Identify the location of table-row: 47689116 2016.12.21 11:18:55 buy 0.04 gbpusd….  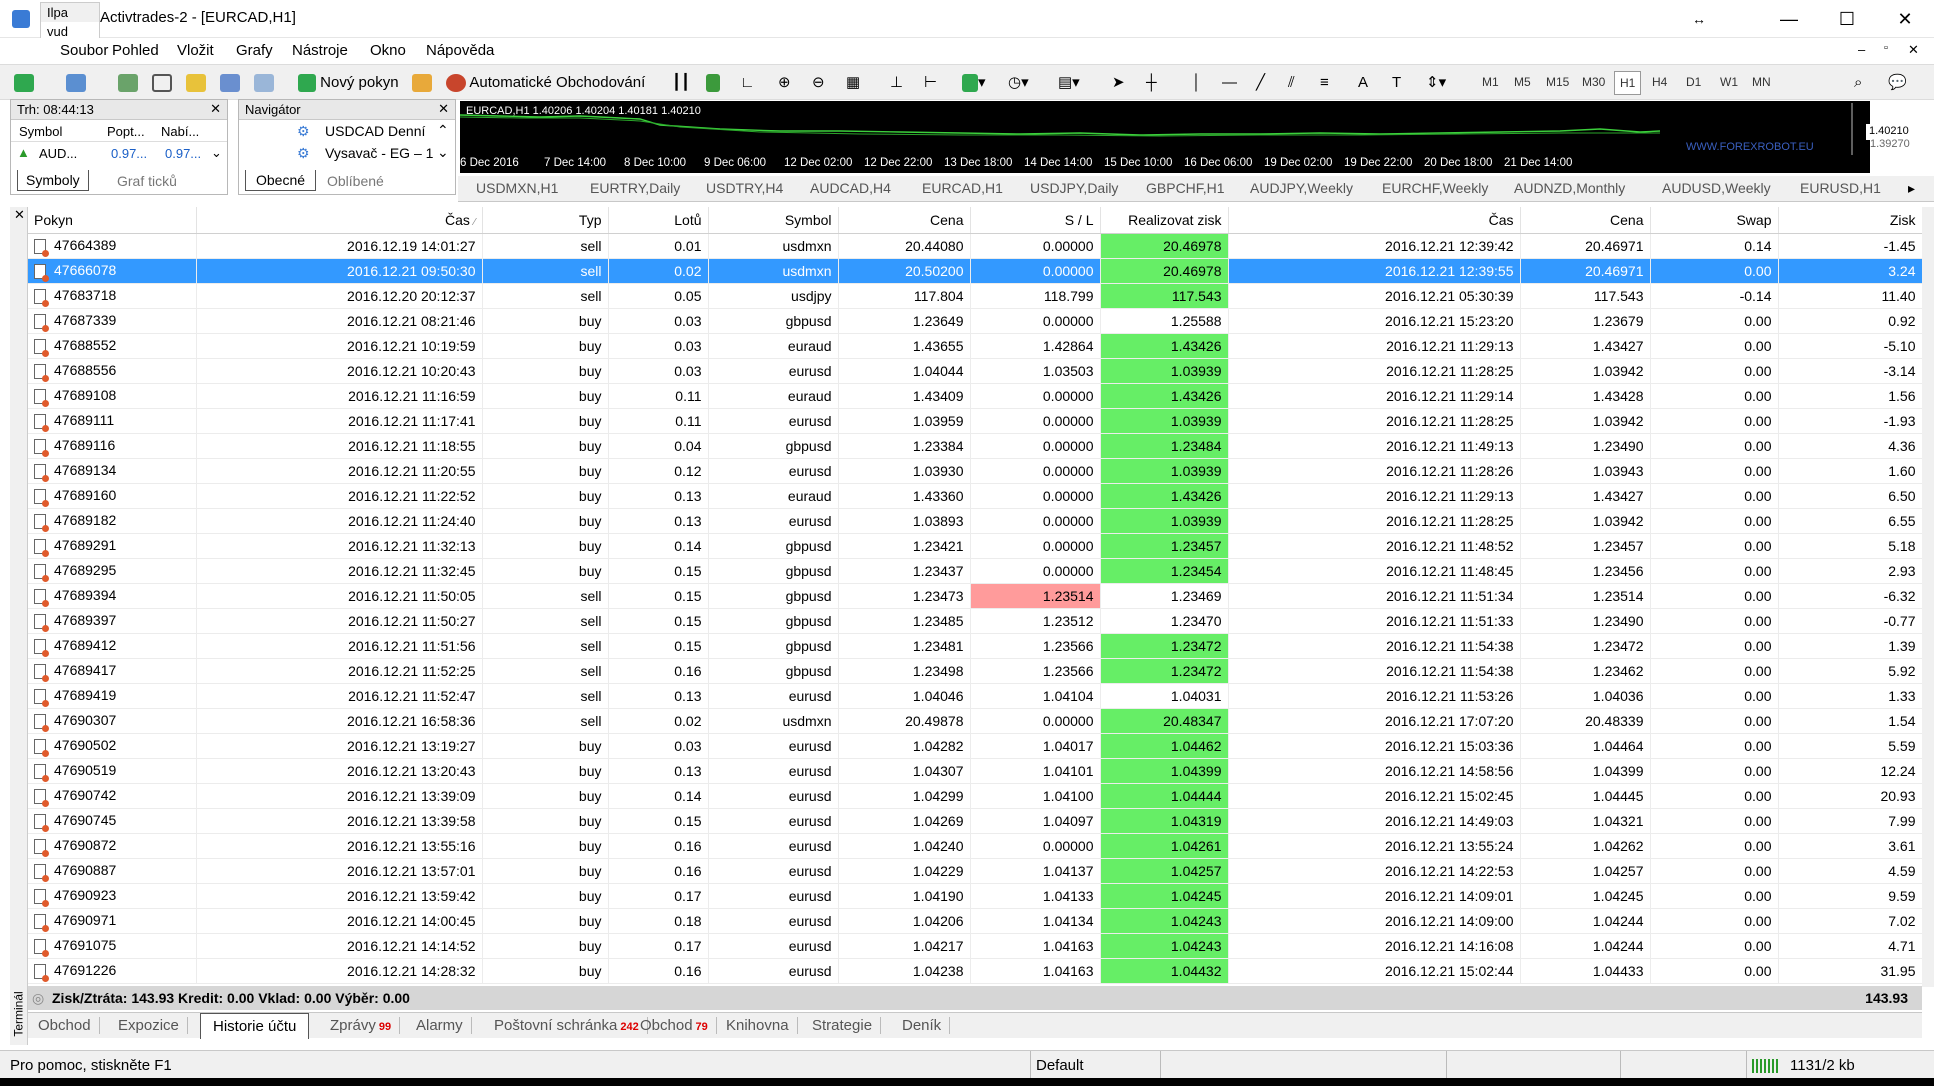
(975, 446).